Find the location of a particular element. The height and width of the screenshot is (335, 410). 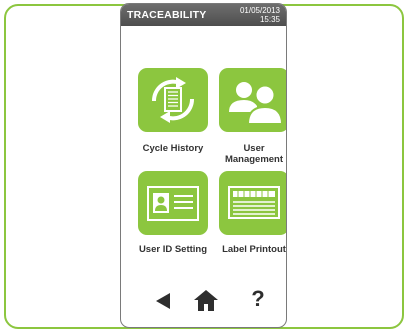

home-button is located at coordinates (206, 300).